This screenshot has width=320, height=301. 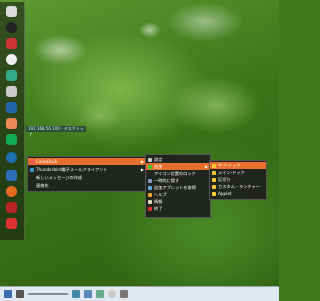 I want to click on menu-item-quit: 終了, so click(x=178, y=208).